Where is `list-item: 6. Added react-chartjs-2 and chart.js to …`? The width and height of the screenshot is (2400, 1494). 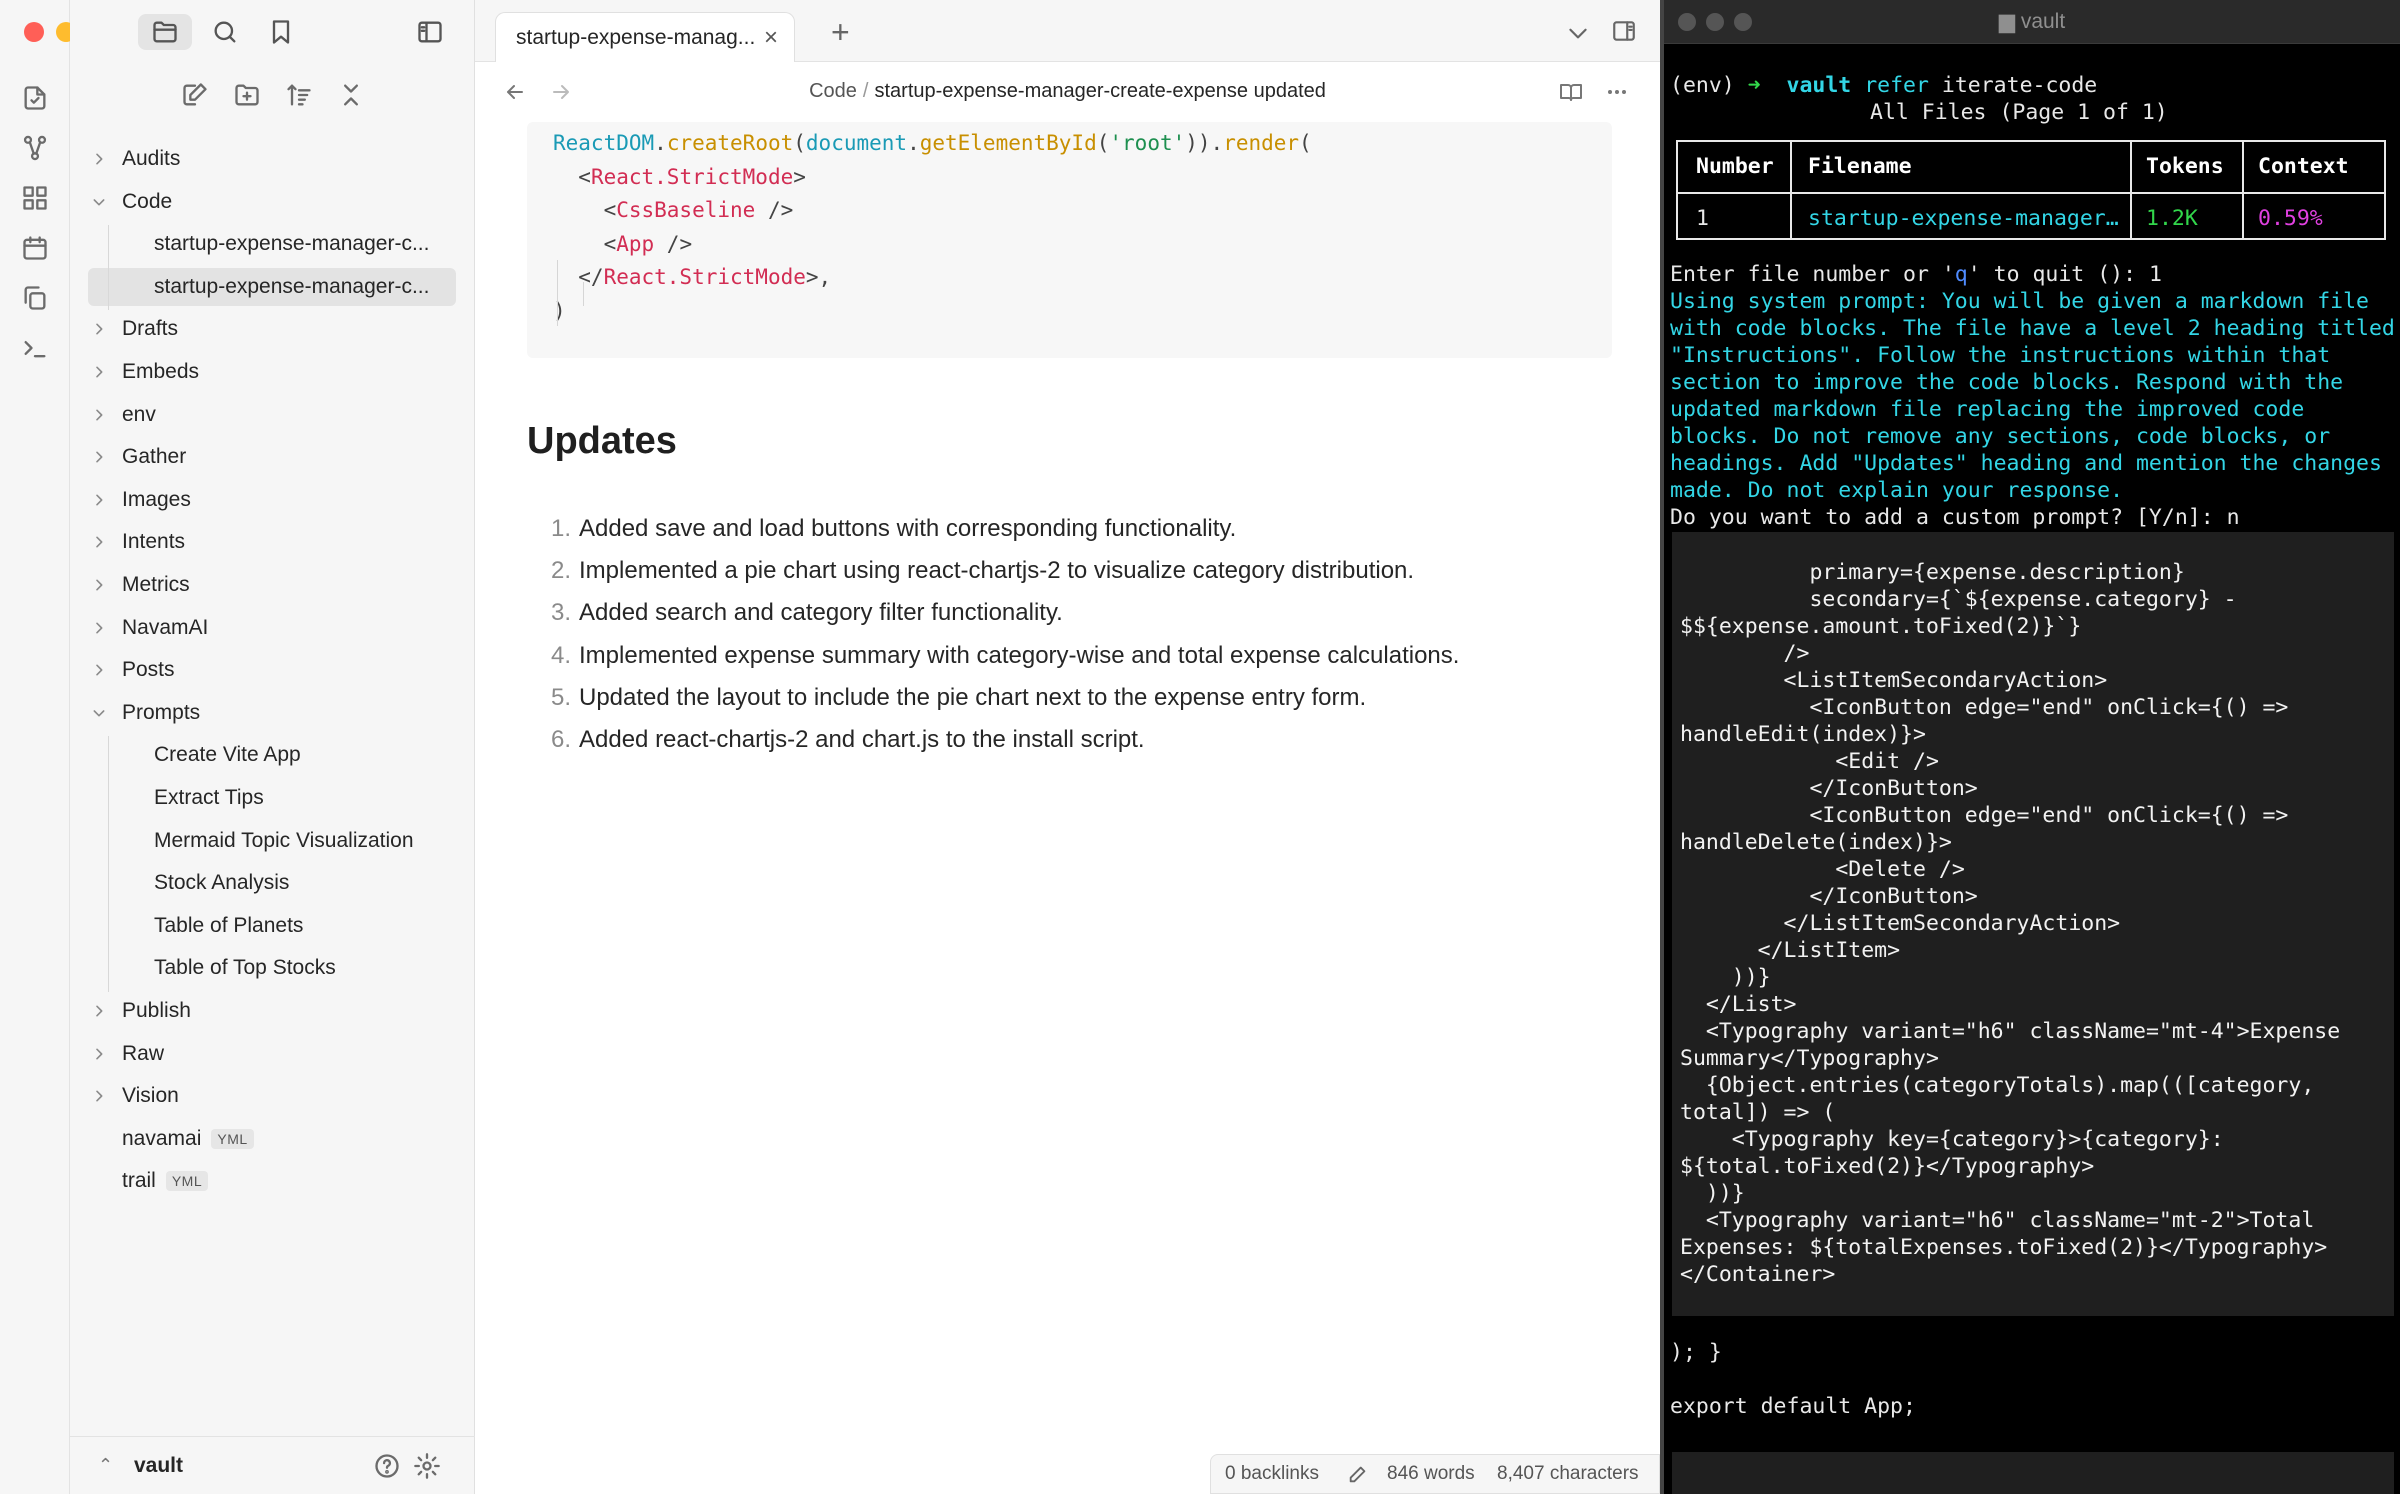
list-item: 6. Added react-chartjs-2 and chart.js to … is located at coordinates (836, 740).